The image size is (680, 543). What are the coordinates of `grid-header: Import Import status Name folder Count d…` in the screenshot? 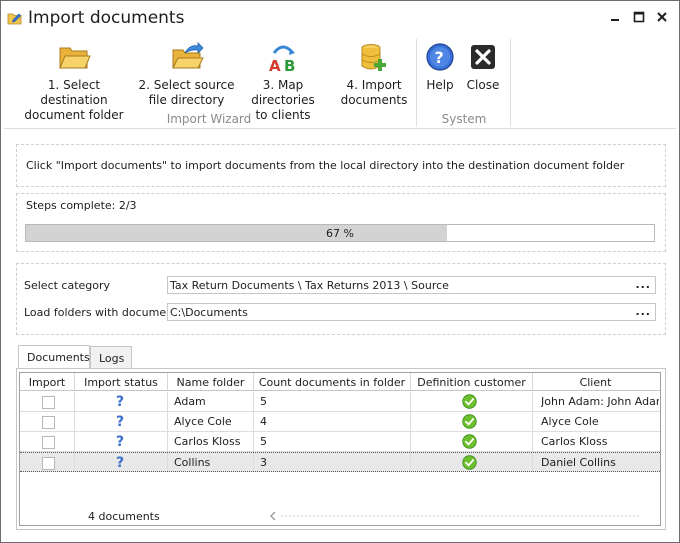 It's located at (340, 382).